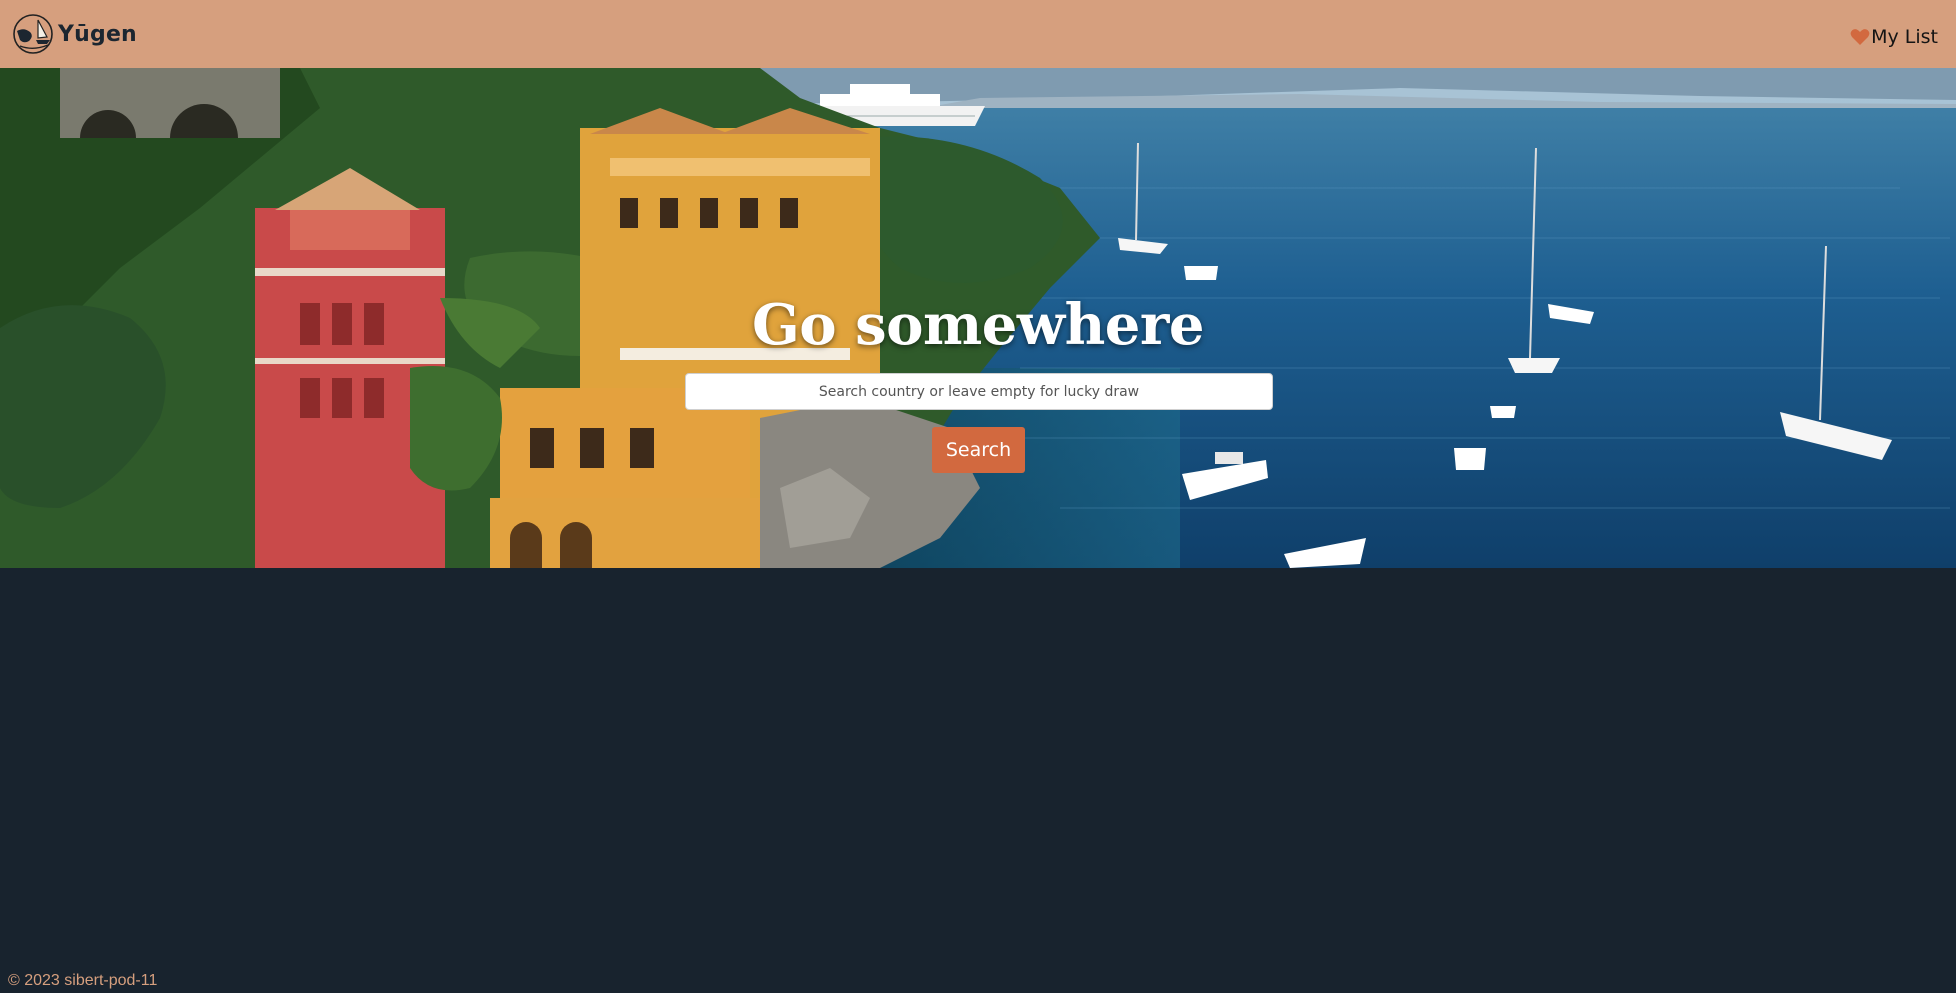  I want to click on my-list-link: My List, so click(1894, 37).